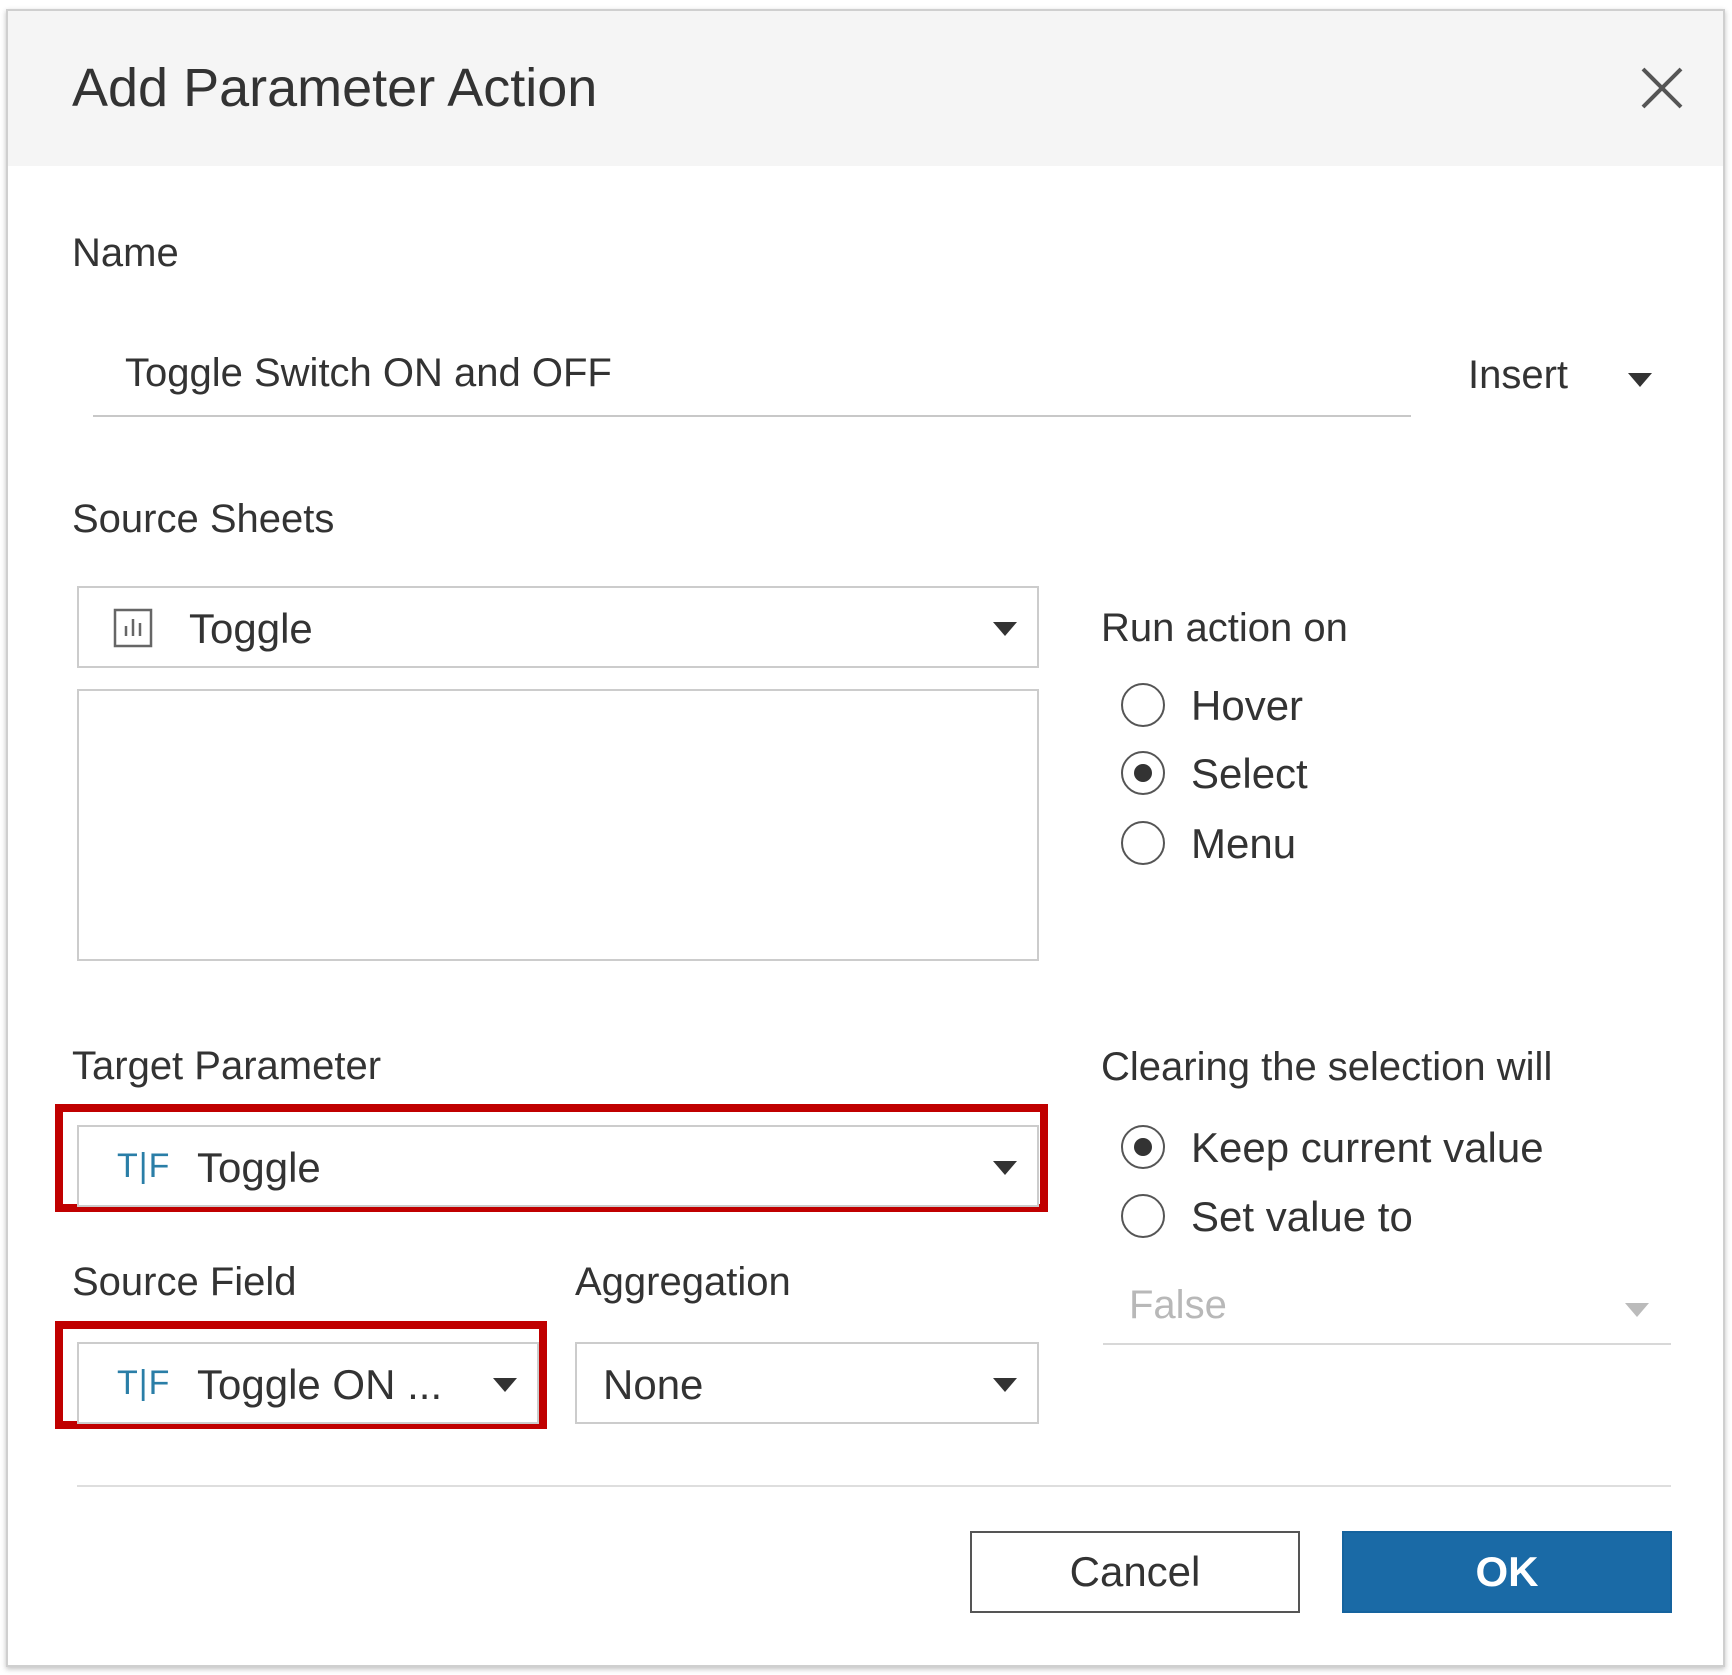  Describe the element at coordinates (1662, 88) in the screenshot. I see `close-icon` at that location.